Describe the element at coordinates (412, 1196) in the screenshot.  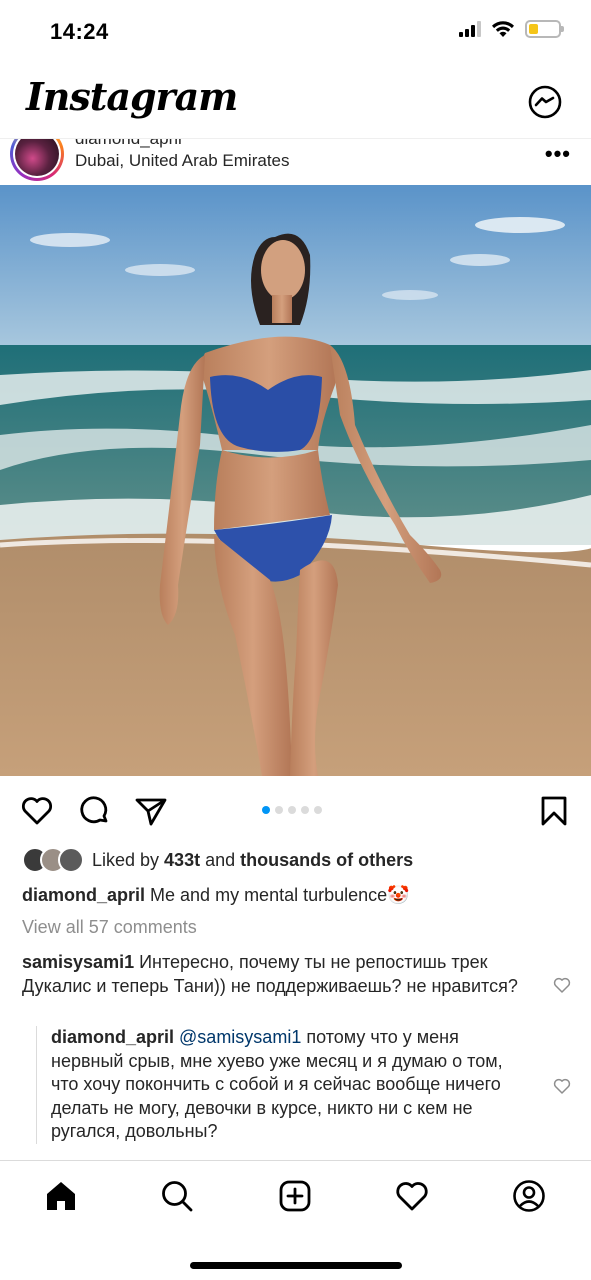
I see `activity-heart-icon` at that location.